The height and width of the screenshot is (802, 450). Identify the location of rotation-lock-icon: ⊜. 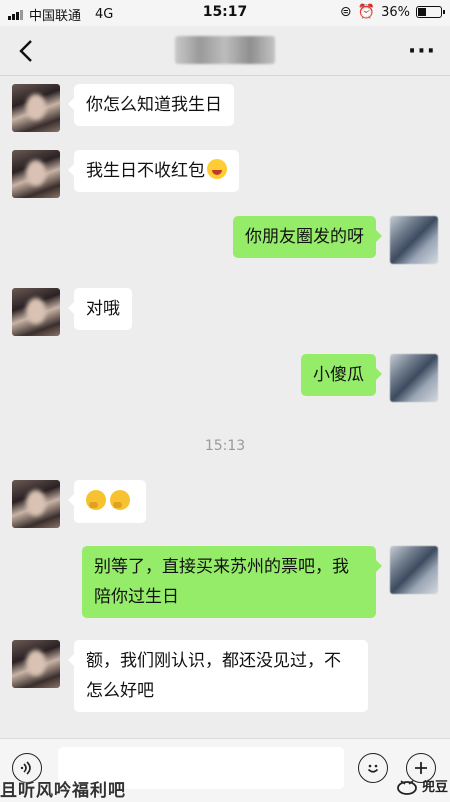
(345, 12).